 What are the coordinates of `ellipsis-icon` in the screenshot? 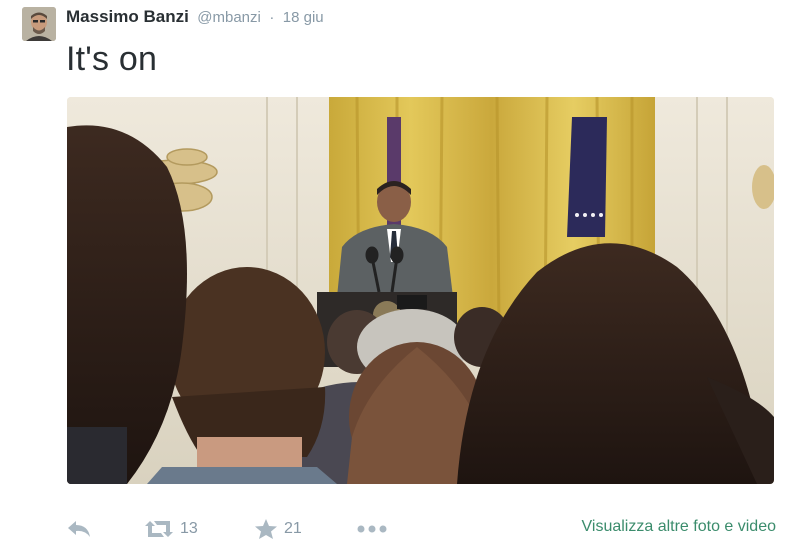 It's located at (372, 529).